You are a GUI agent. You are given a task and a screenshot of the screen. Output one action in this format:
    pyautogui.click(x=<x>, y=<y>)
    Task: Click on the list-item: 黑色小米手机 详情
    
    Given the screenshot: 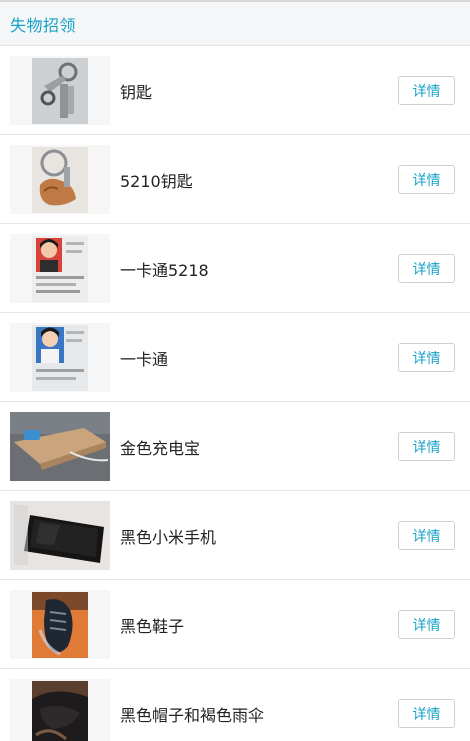 What is the action you would take?
    pyautogui.click(x=235, y=535)
    